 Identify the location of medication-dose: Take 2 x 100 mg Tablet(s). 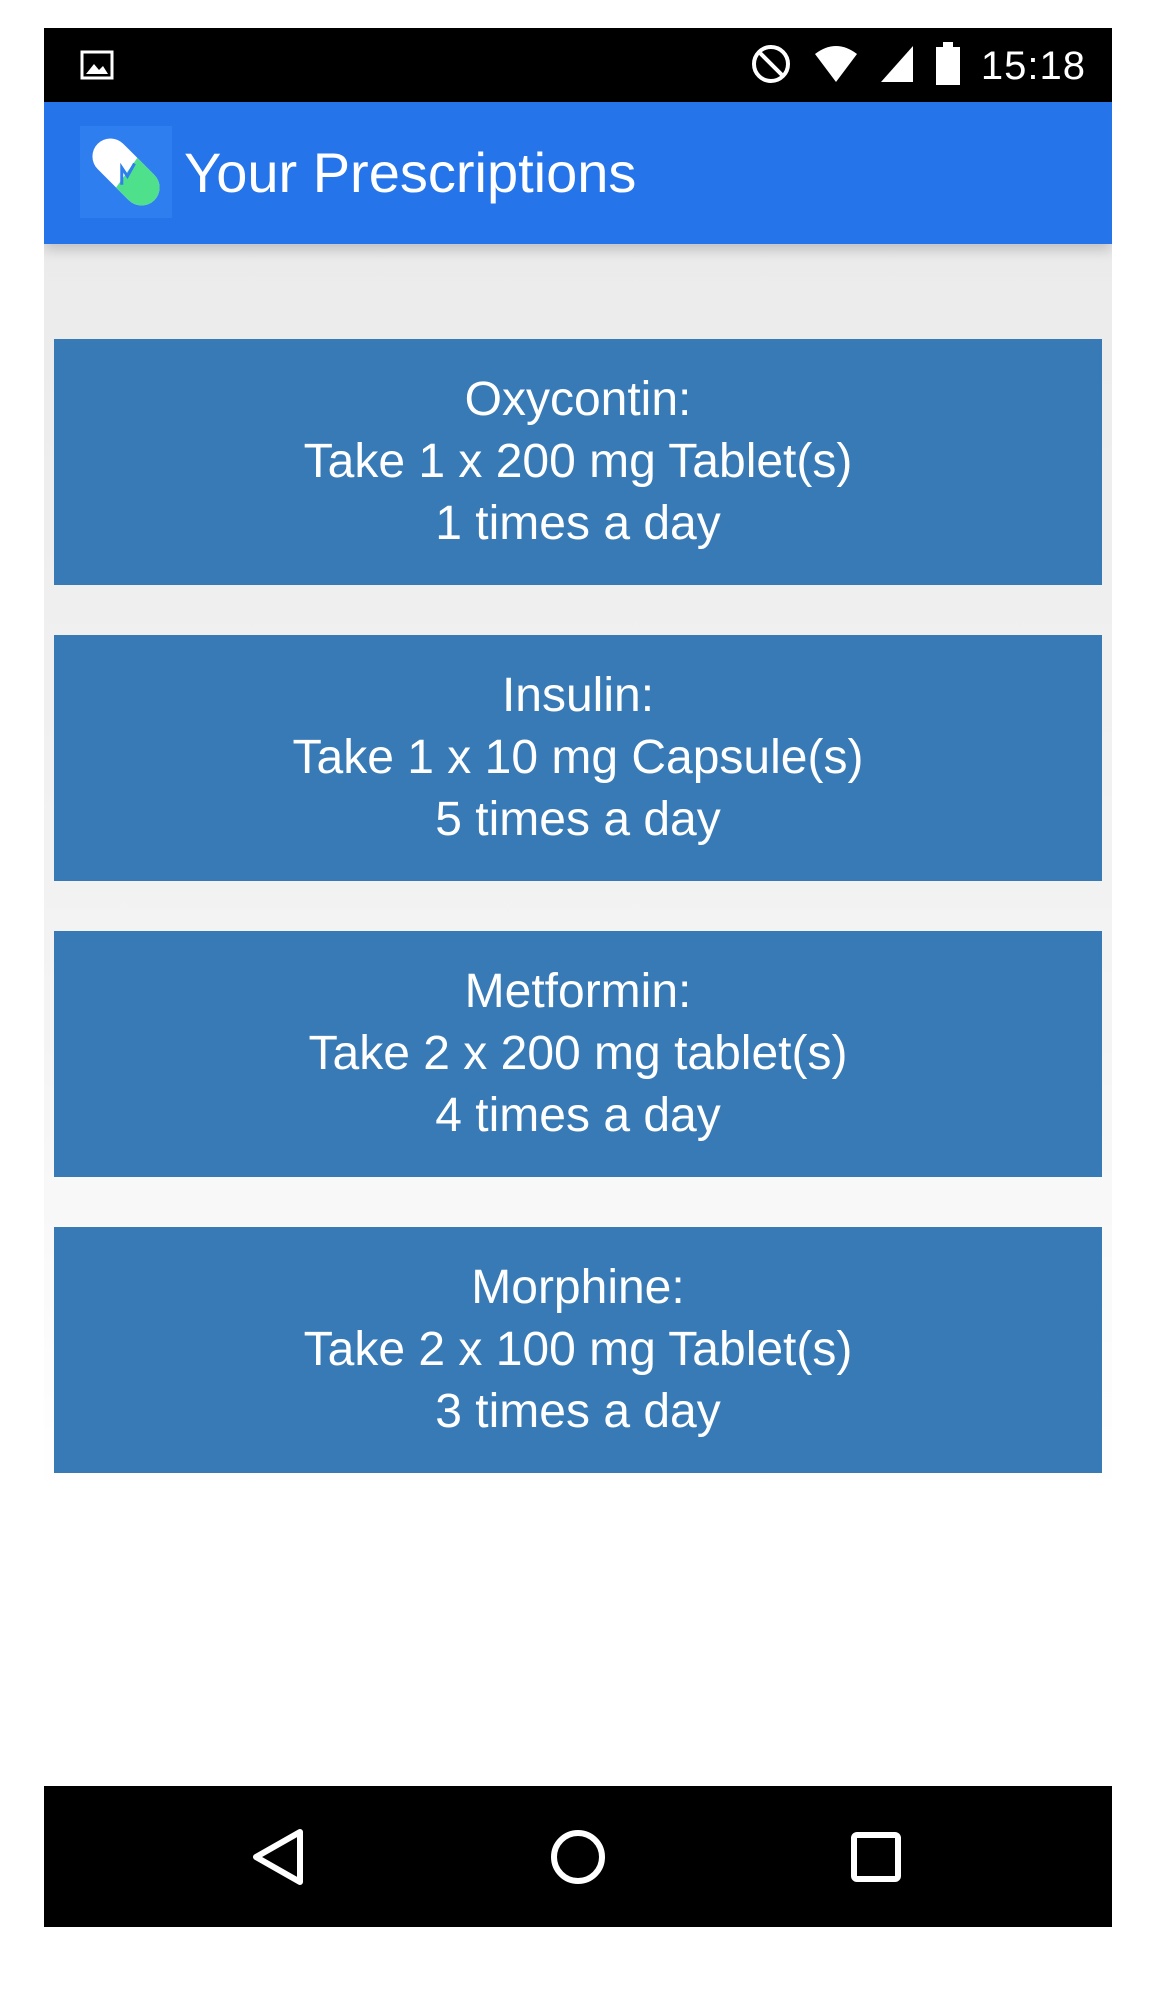
(578, 1349).